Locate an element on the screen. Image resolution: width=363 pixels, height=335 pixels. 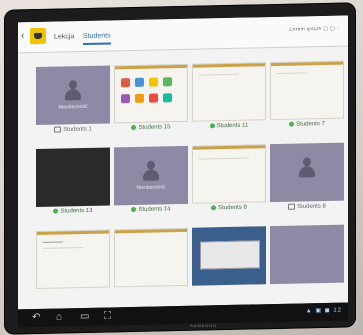
recent-apps-icon: ▭ is located at coordinates (84, 317).